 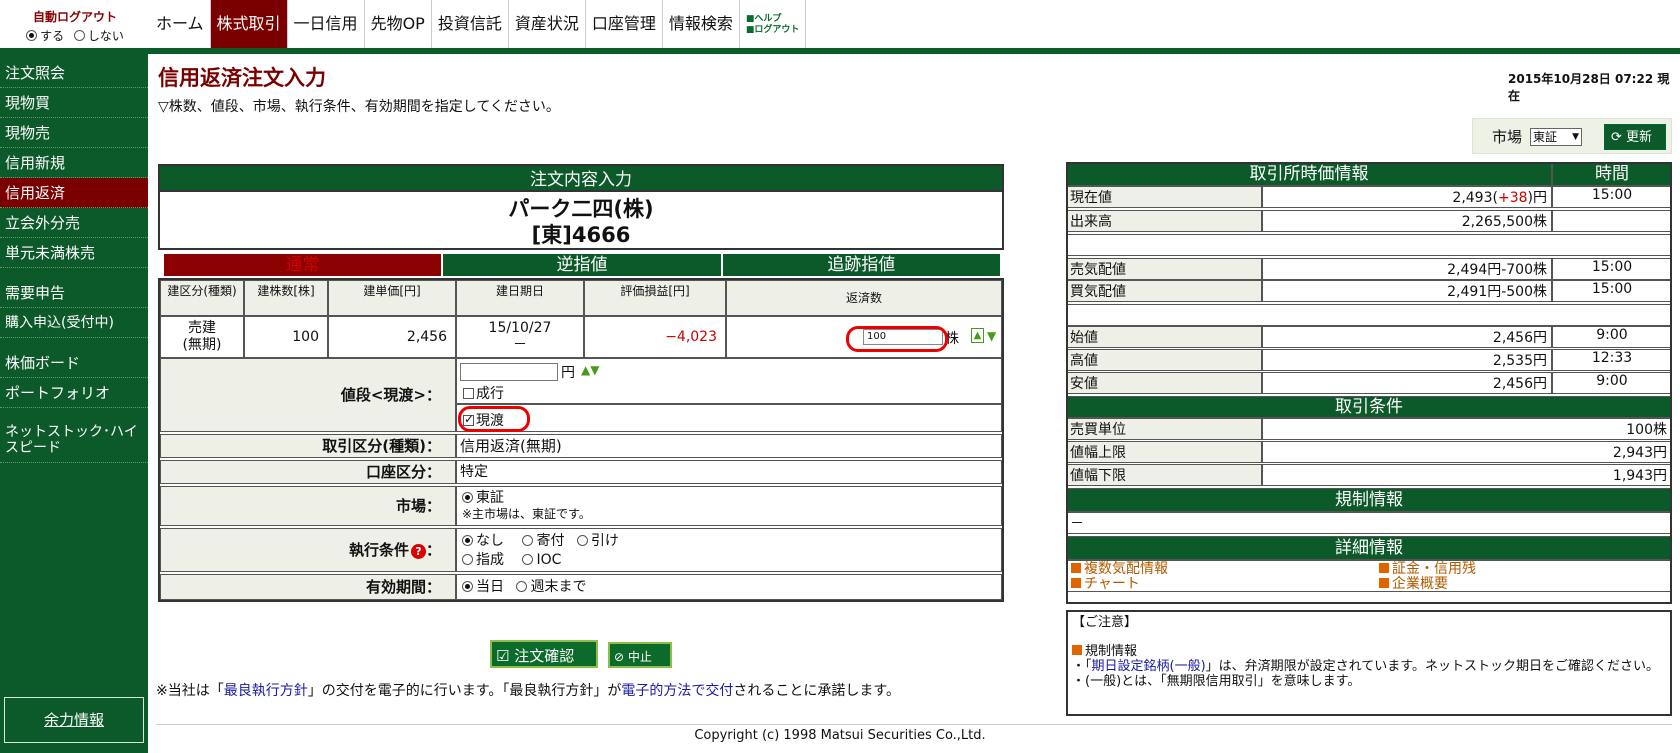 What do you see at coordinates (74, 163) in the screenshot?
I see `sidebar-item-margin-new: 信用新規` at bounding box center [74, 163].